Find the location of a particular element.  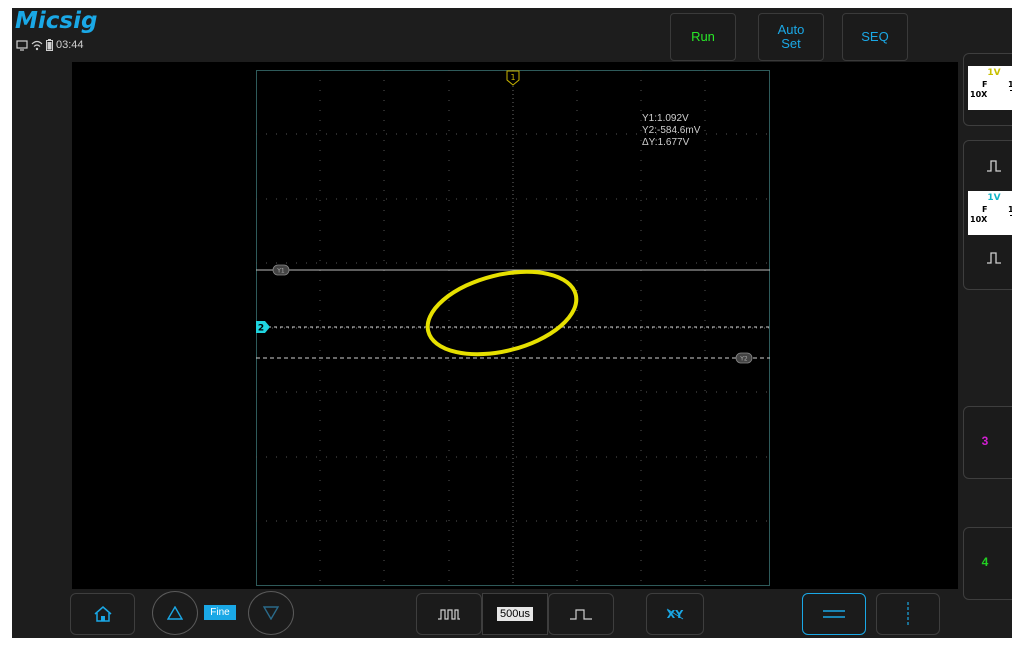

ch2-settings: 1V F 1M 10X is located at coordinates (990, 213).